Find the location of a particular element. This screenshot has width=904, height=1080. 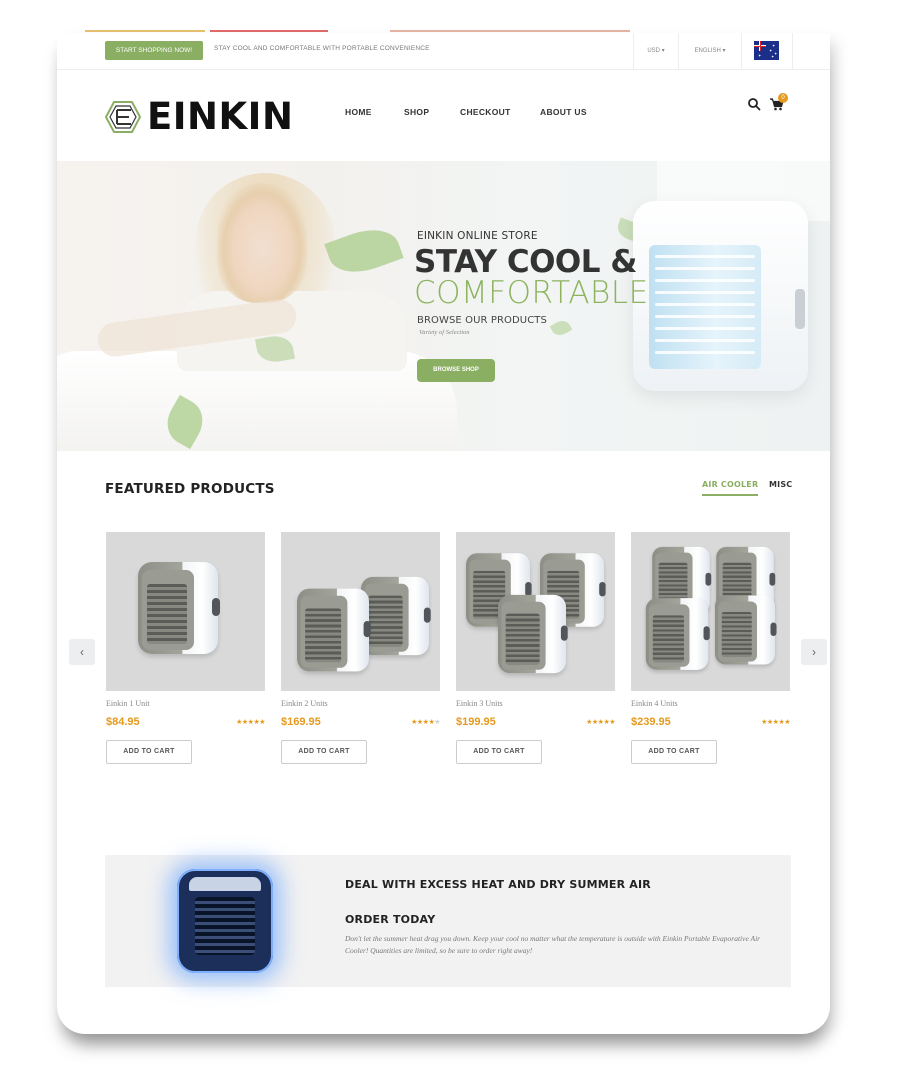

hero-title-line2: COMFORTABLE is located at coordinates (531, 293).